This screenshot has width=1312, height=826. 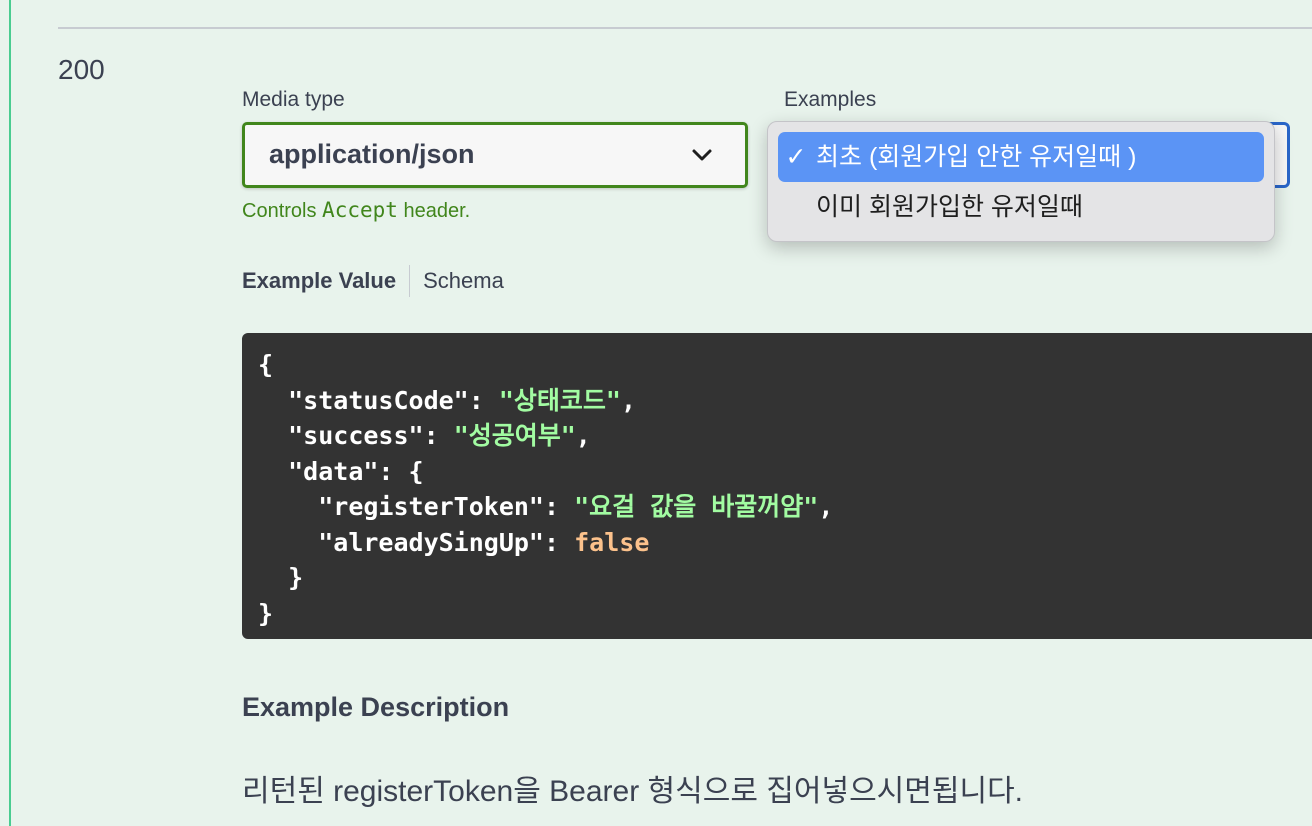 I want to click on examples-option-already-signed-up: 이미 회원가입한 유저일때, so click(x=1021, y=207).